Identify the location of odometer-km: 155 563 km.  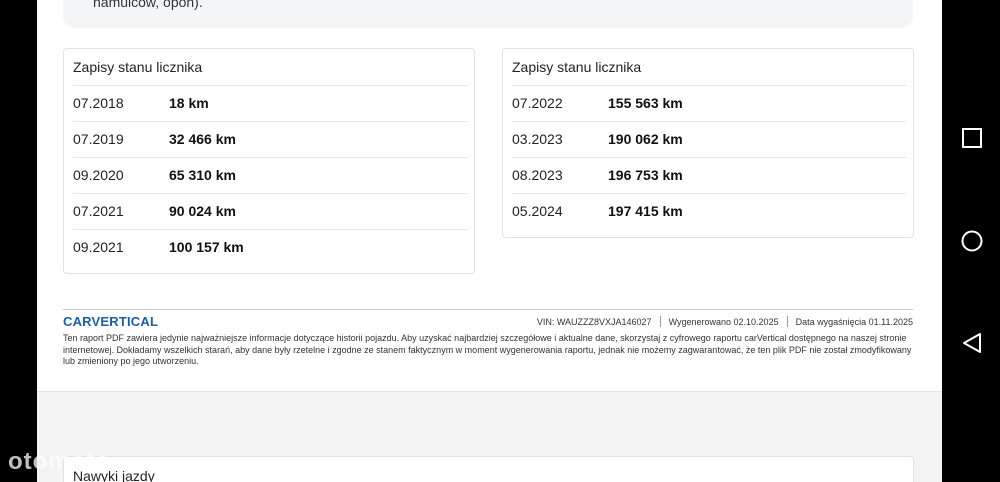
(645, 103).